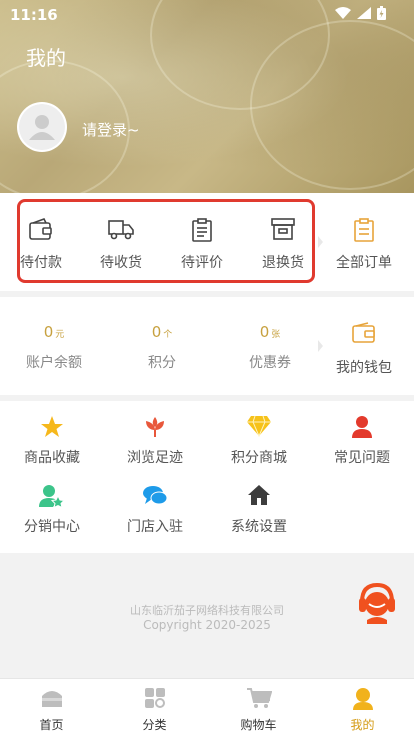 This screenshot has height=736, width=414. I want to click on tool-label: 门店入驻, so click(155, 527).